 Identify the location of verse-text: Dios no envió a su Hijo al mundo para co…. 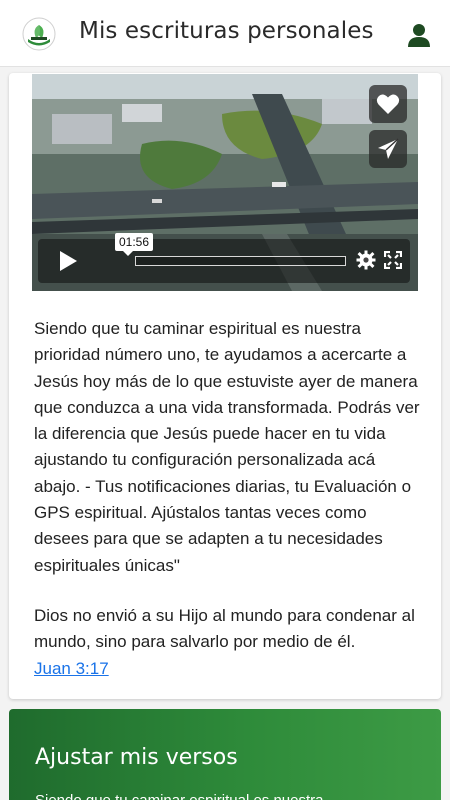
(224, 629).